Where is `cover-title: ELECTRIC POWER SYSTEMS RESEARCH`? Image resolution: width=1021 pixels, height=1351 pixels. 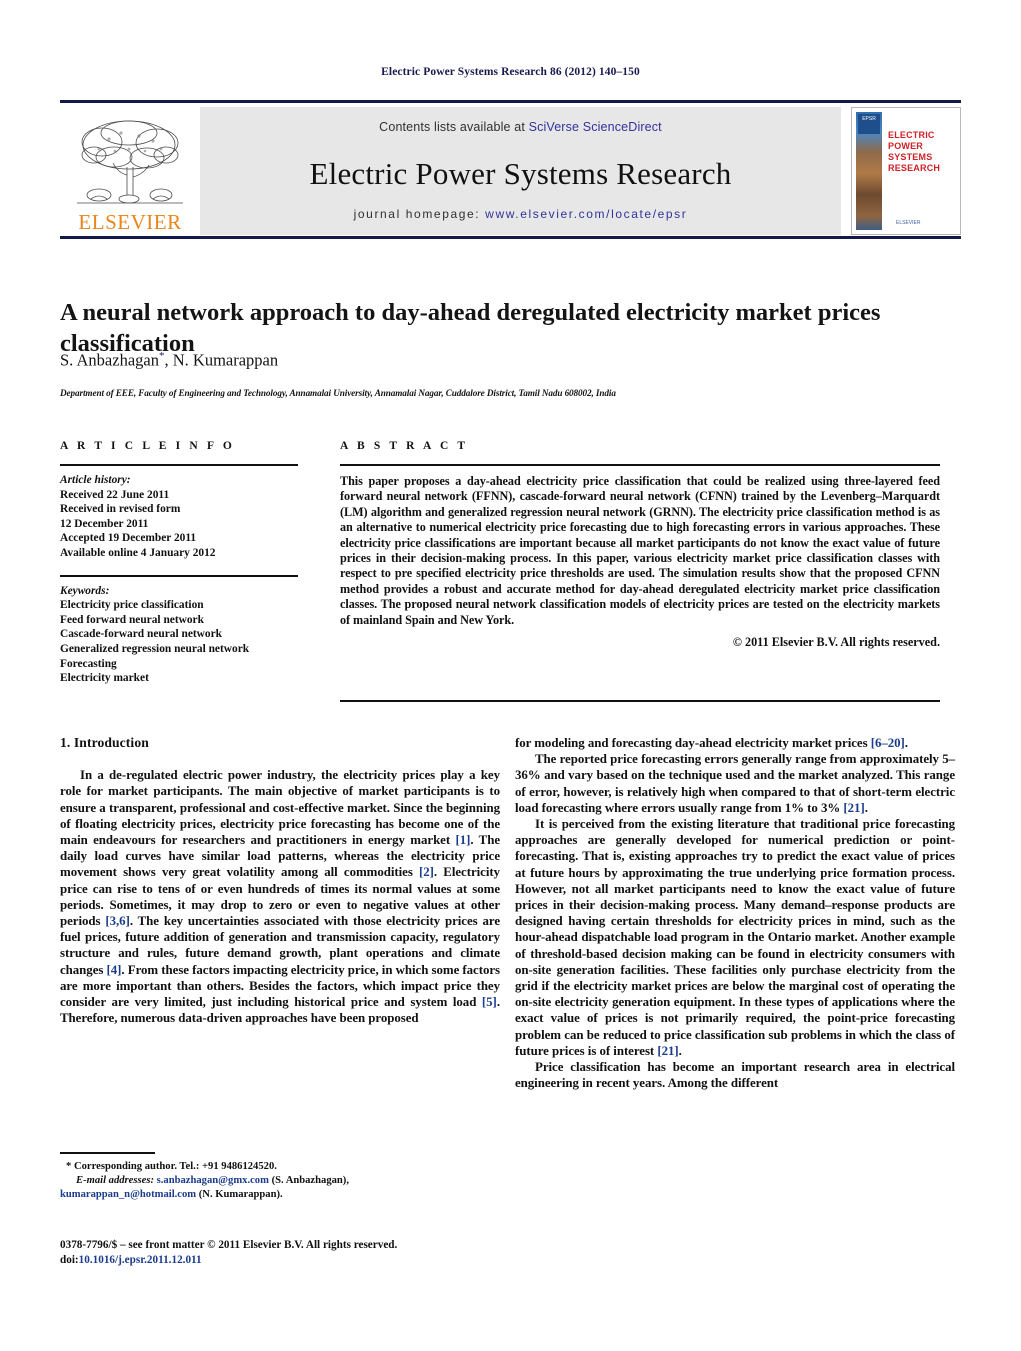 cover-title: ELECTRIC POWER SYSTEMS RESEARCH is located at coordinates (921, 152).